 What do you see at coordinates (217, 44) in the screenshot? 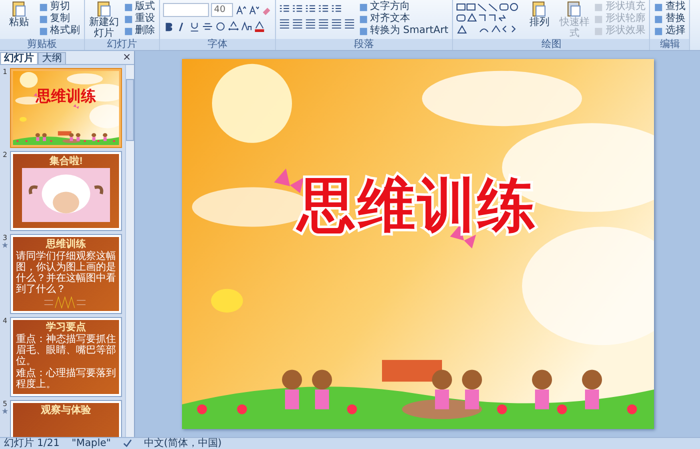
I see `group-label: 字体` at bounding box center [217, 44].